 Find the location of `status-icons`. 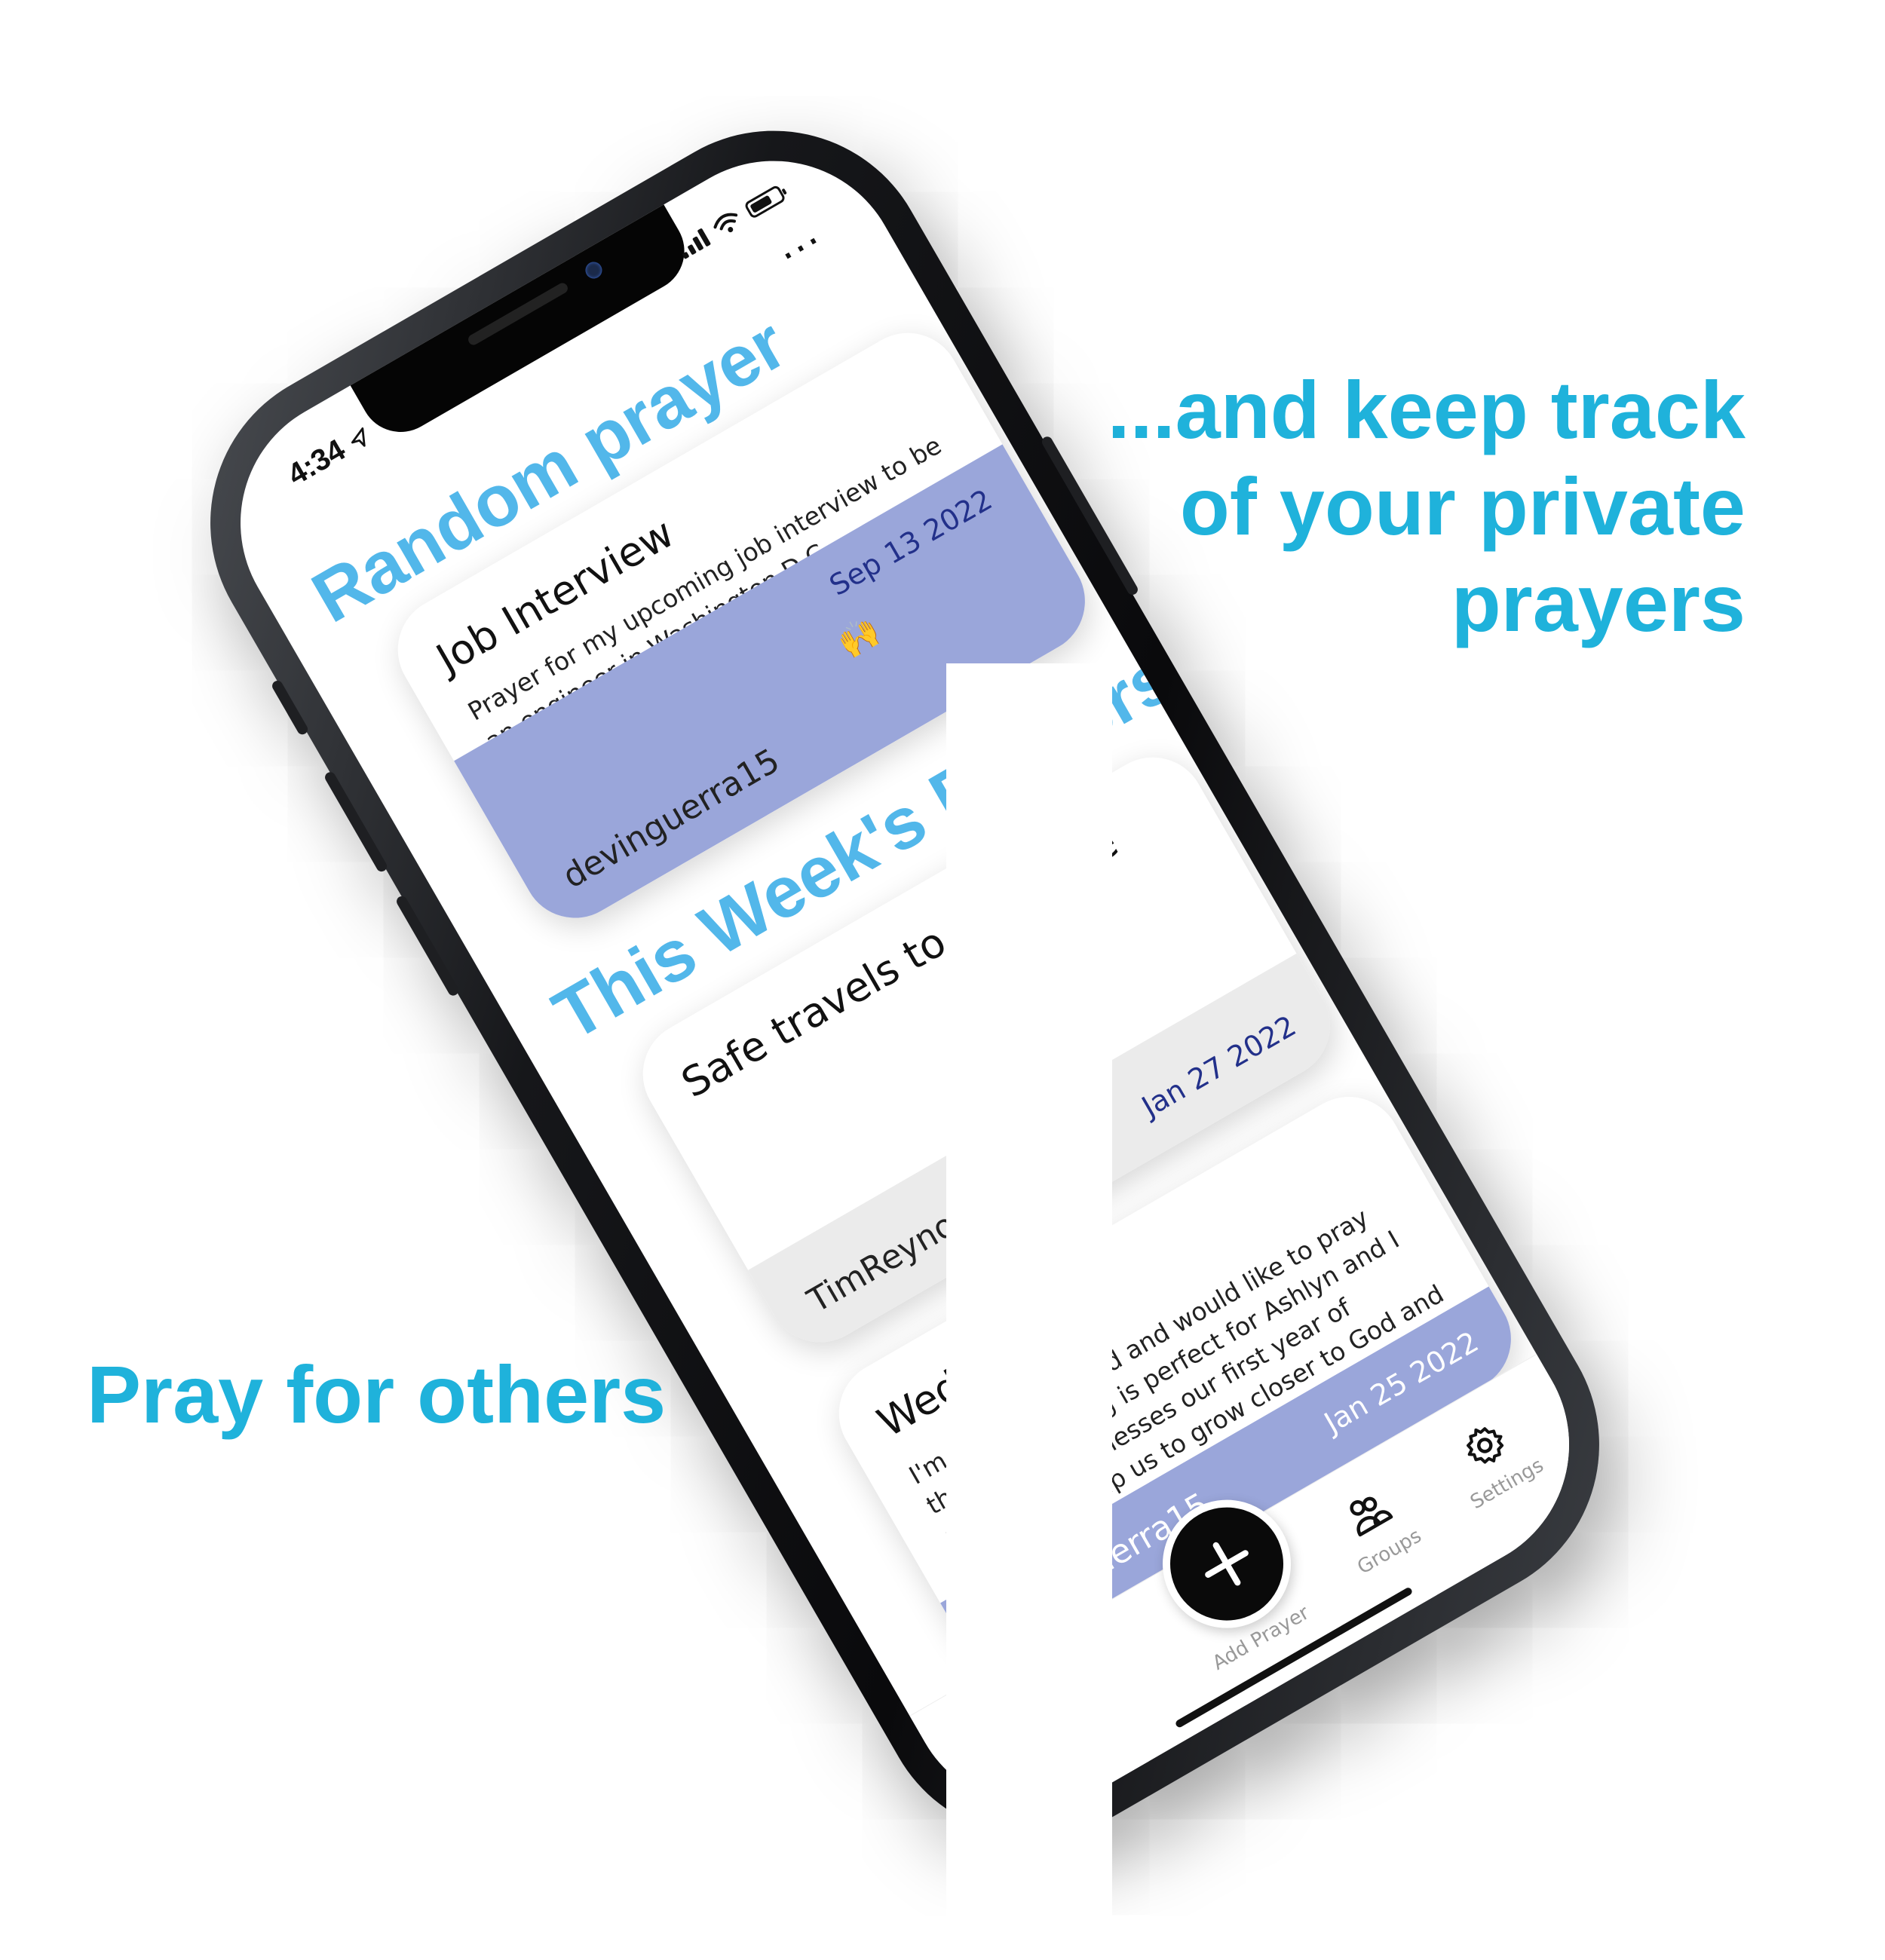

status-icons is located at coordinates (731, 221).